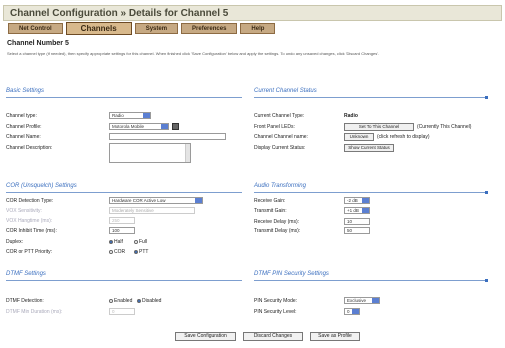 This screenshot has width=505, height=348. Describe the element at coordinates (124, 242) in the screenshot. I see `duplex-row: Duplex: Half Full` at that location.